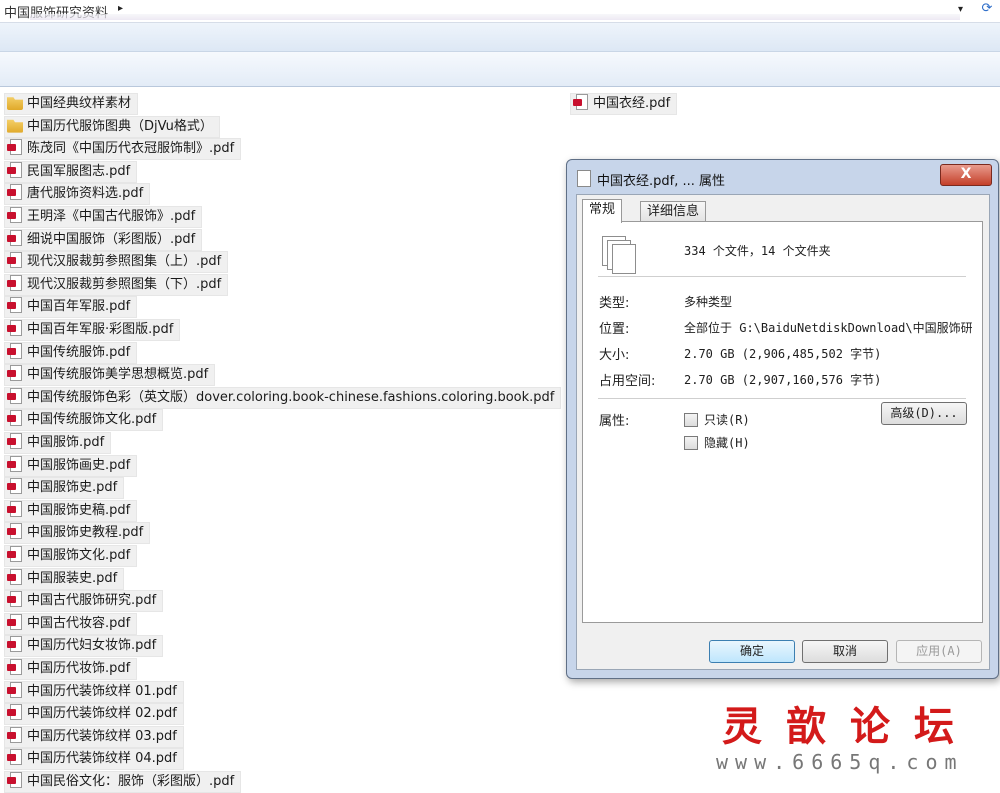  I want to click on file-name: 中国历代妇女妆饰.pdf, so click(92, 646).